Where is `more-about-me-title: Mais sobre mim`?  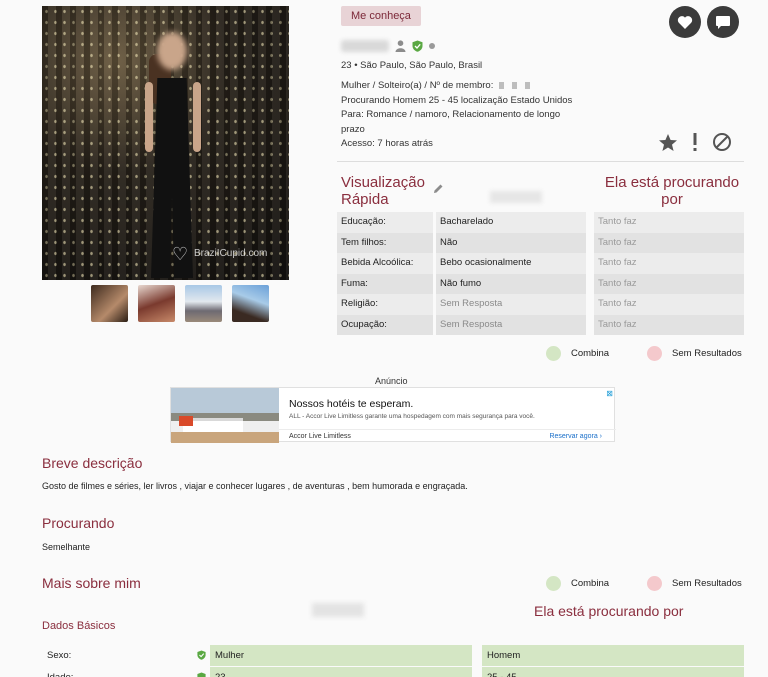 more-about-me-title: Mais sobre mim is located at coordinates (91, 583).